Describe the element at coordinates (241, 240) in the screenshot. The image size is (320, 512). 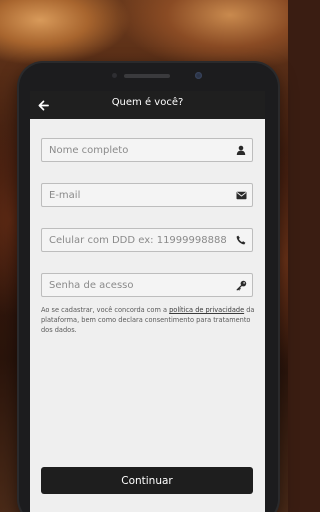
I see `phone-icon` at that location.